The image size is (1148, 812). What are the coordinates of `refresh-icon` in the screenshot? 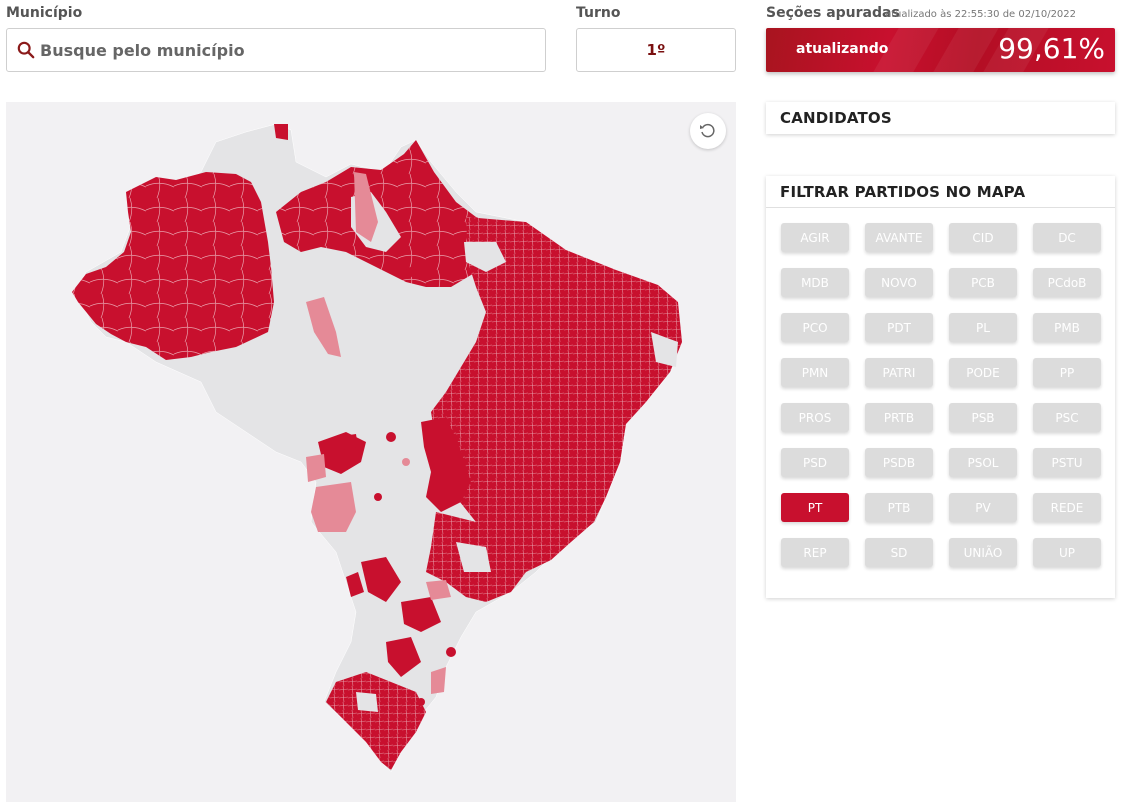 It's located at (707, 130).